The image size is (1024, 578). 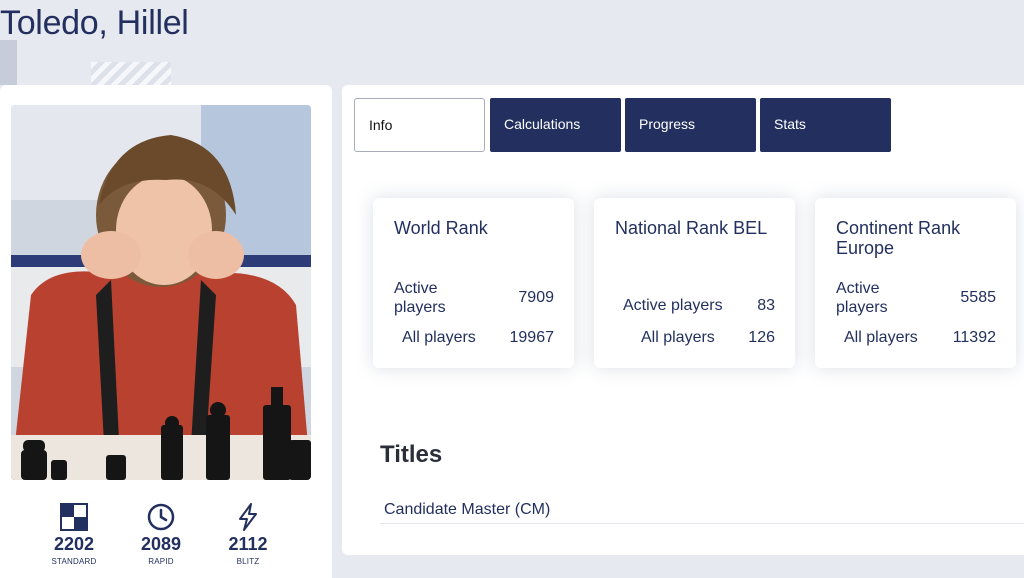 What do you see at coordinates (161, 544) in the screenshot?
I see `rating-value: 2089` at bounding box center [161, 544].